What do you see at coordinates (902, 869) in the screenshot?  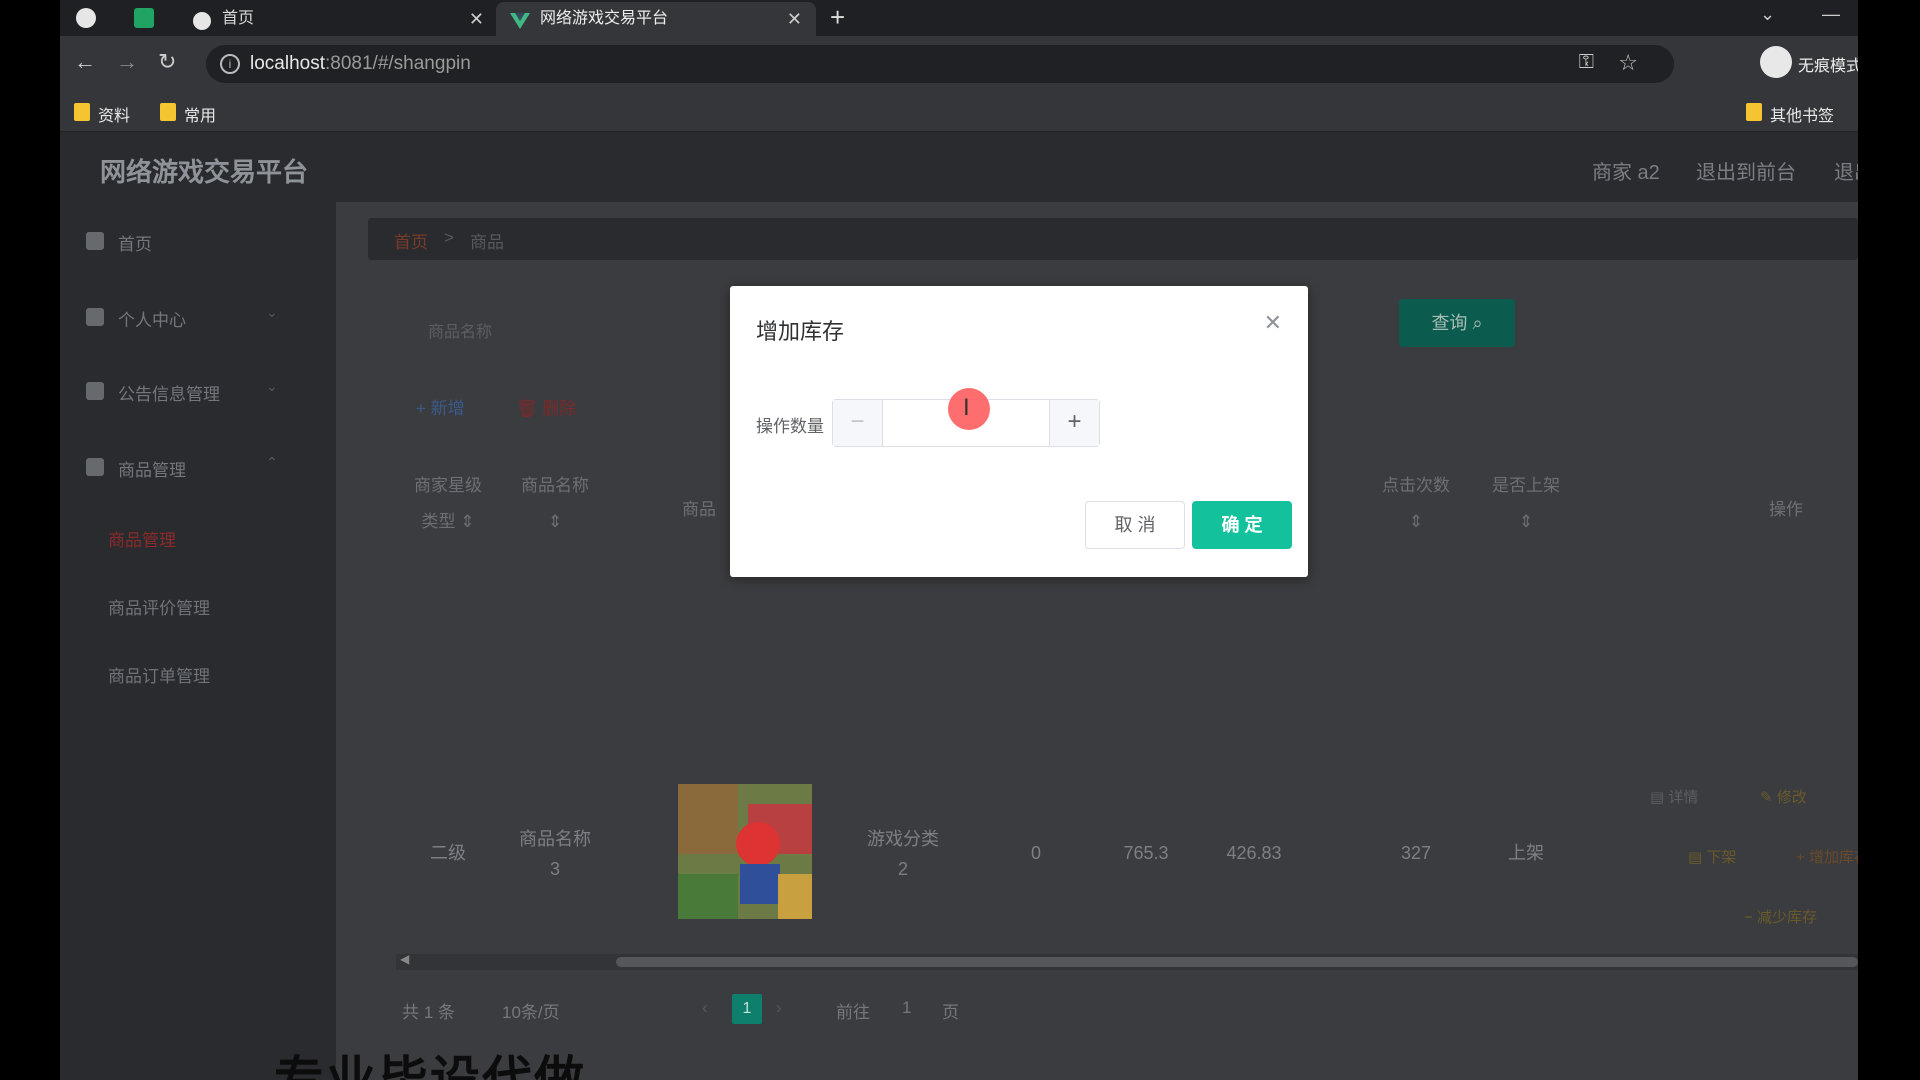 I see `cell-category-line2: 2` at bounding box center [902, 869].